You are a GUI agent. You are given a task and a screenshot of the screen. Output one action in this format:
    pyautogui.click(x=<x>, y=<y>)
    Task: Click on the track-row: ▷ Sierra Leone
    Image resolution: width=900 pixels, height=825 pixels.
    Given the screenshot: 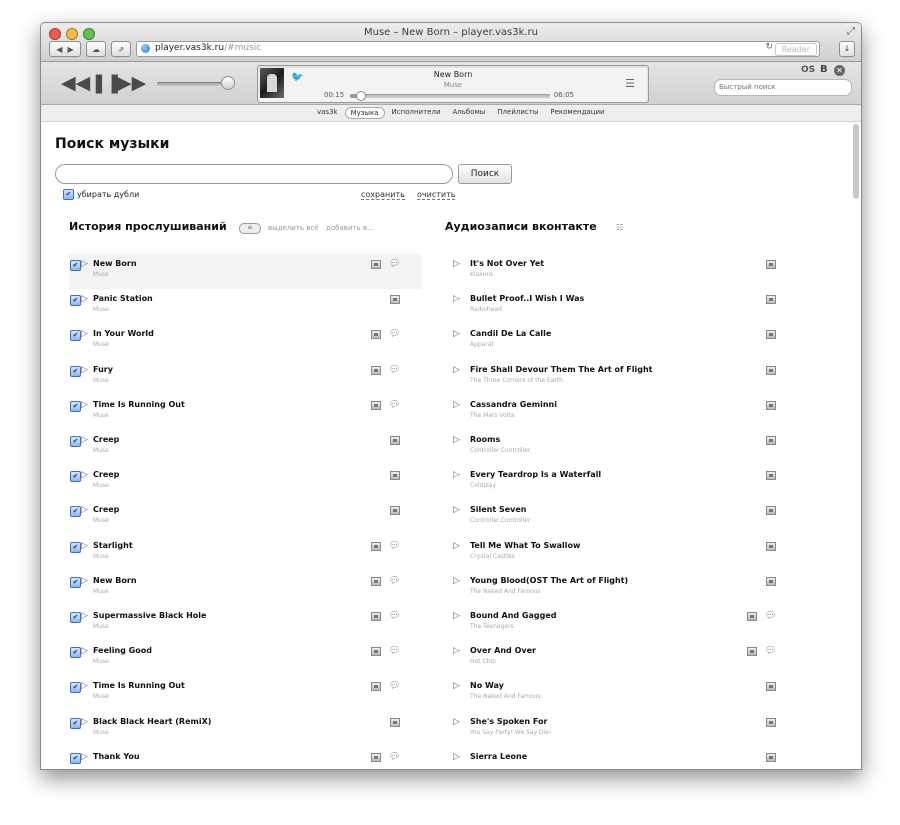 What is the action you would take?
    pyautogui.click(x=618, y=758)
    